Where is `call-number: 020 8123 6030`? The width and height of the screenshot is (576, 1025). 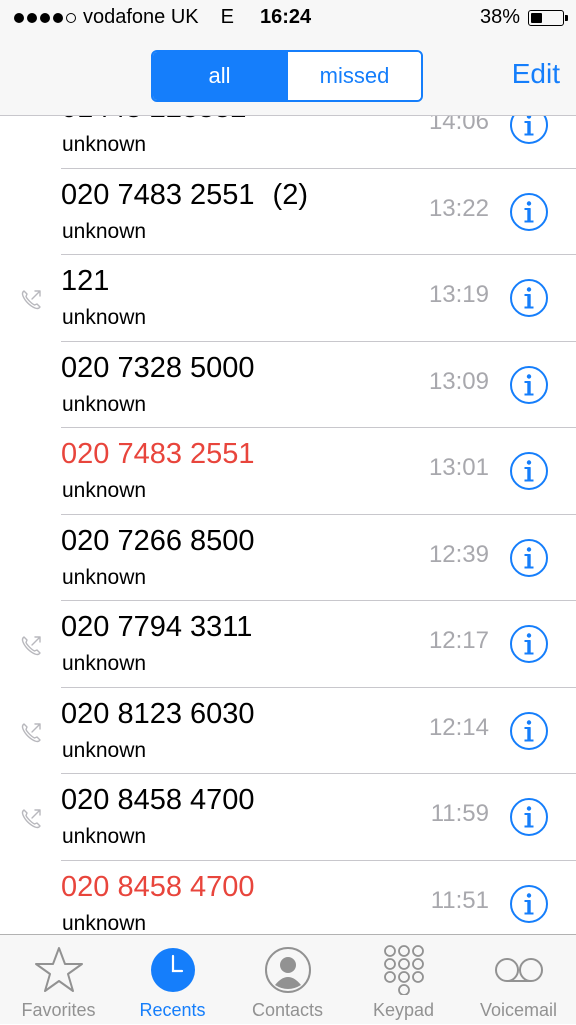 call-number: 020 8123 6030 is located at coordinates (158, 714).